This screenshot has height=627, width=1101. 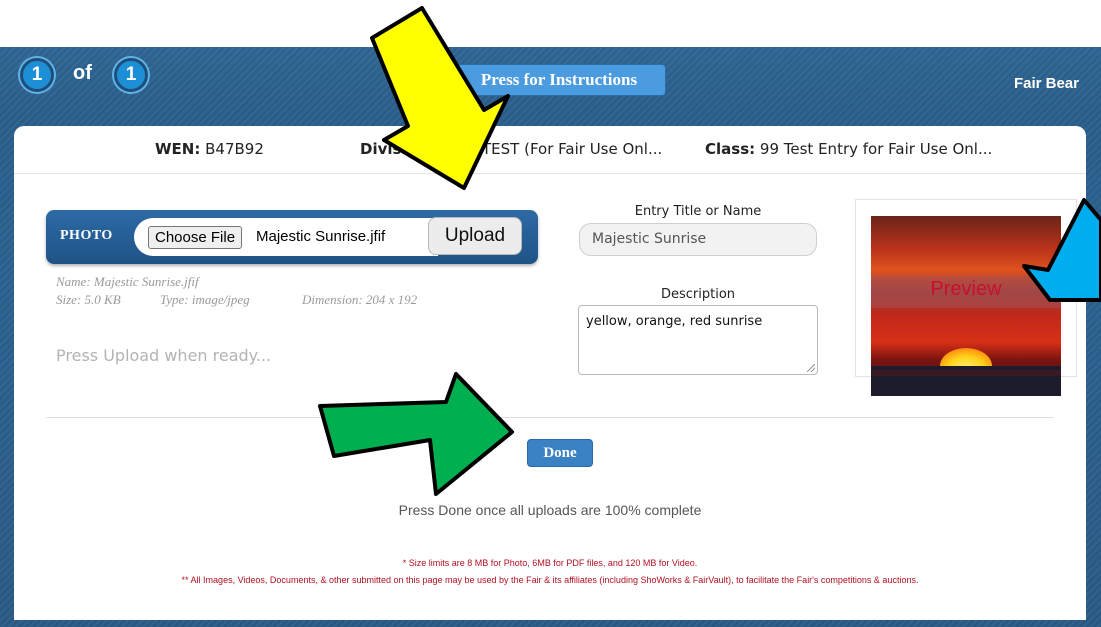 What do you see at coordinates (234, 149) in the screenshot?
I see `wen-value: B47B92` at bounding box center [234, 149].